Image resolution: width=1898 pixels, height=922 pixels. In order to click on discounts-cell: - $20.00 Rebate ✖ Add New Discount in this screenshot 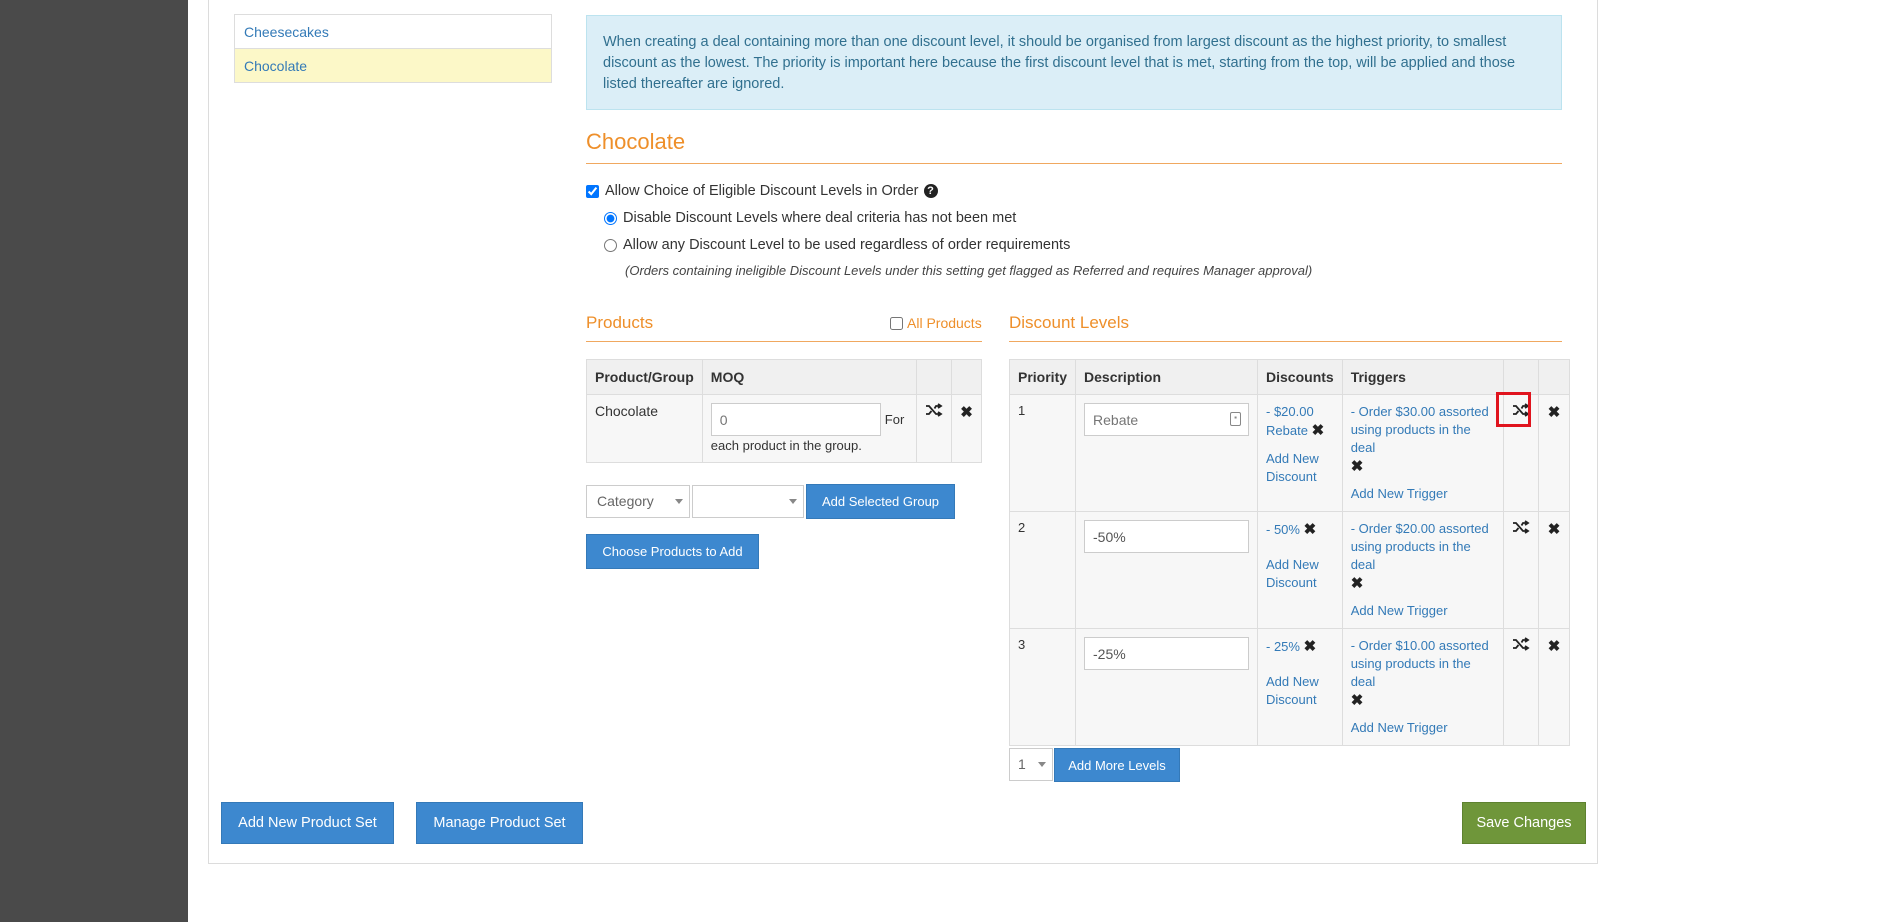, I will do `click(1300, 453)`.